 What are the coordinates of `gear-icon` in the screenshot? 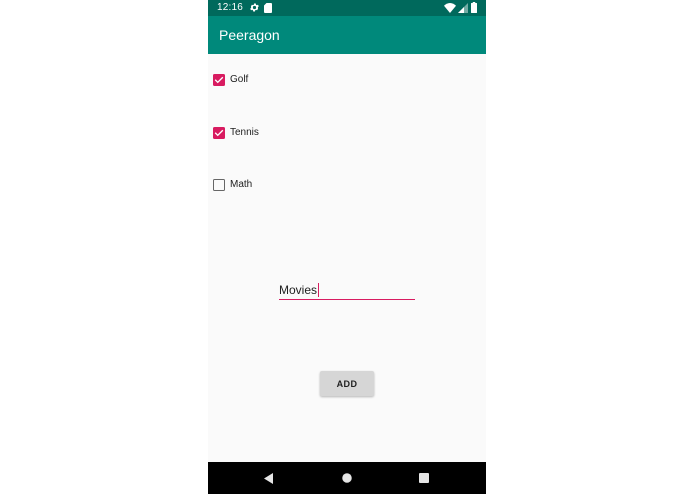 It's located at (254, 7).